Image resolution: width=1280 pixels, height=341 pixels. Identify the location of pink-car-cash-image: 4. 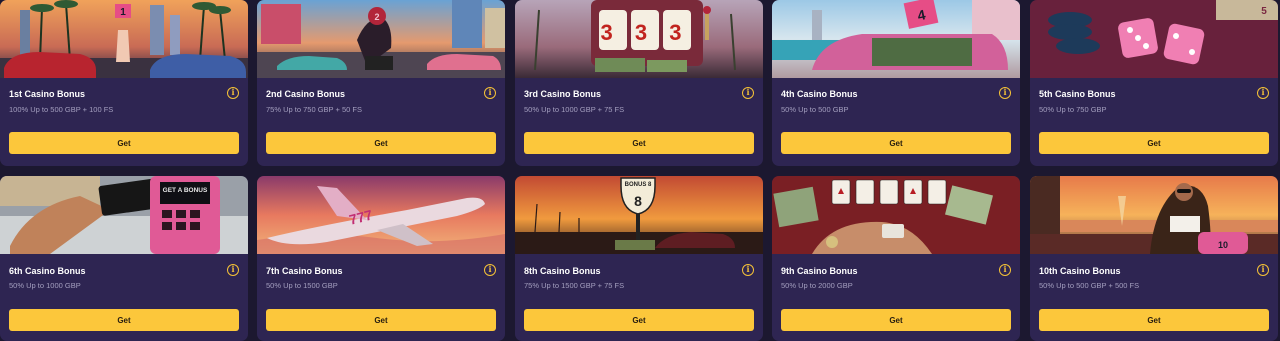
(896, 39).